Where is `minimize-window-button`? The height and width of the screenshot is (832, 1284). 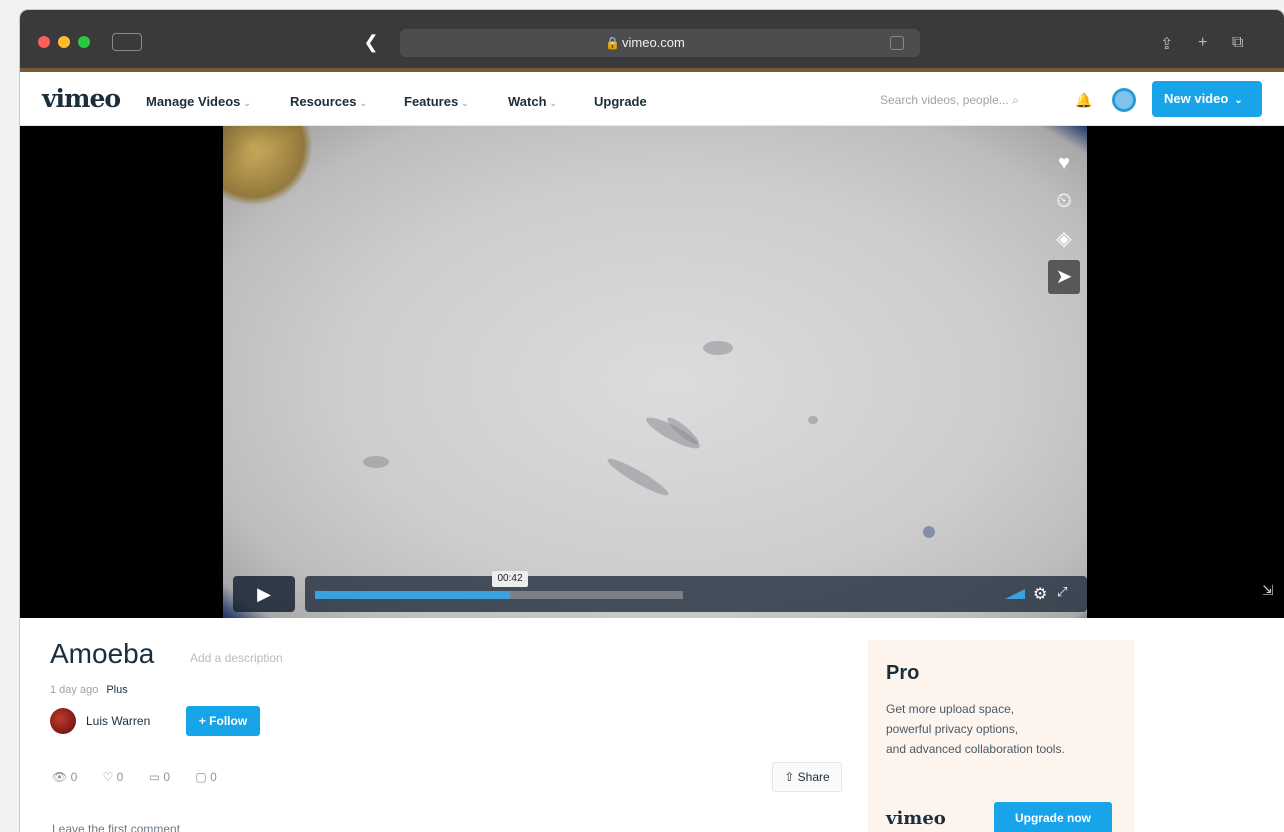 minimize-window-button is located at coordinates (64, 42).